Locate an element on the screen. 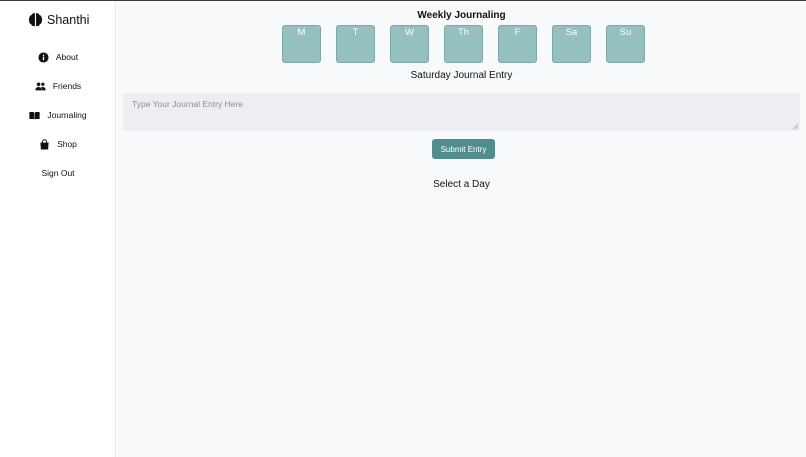  day-button-sunday: Su is located at coordinates (625, 44).